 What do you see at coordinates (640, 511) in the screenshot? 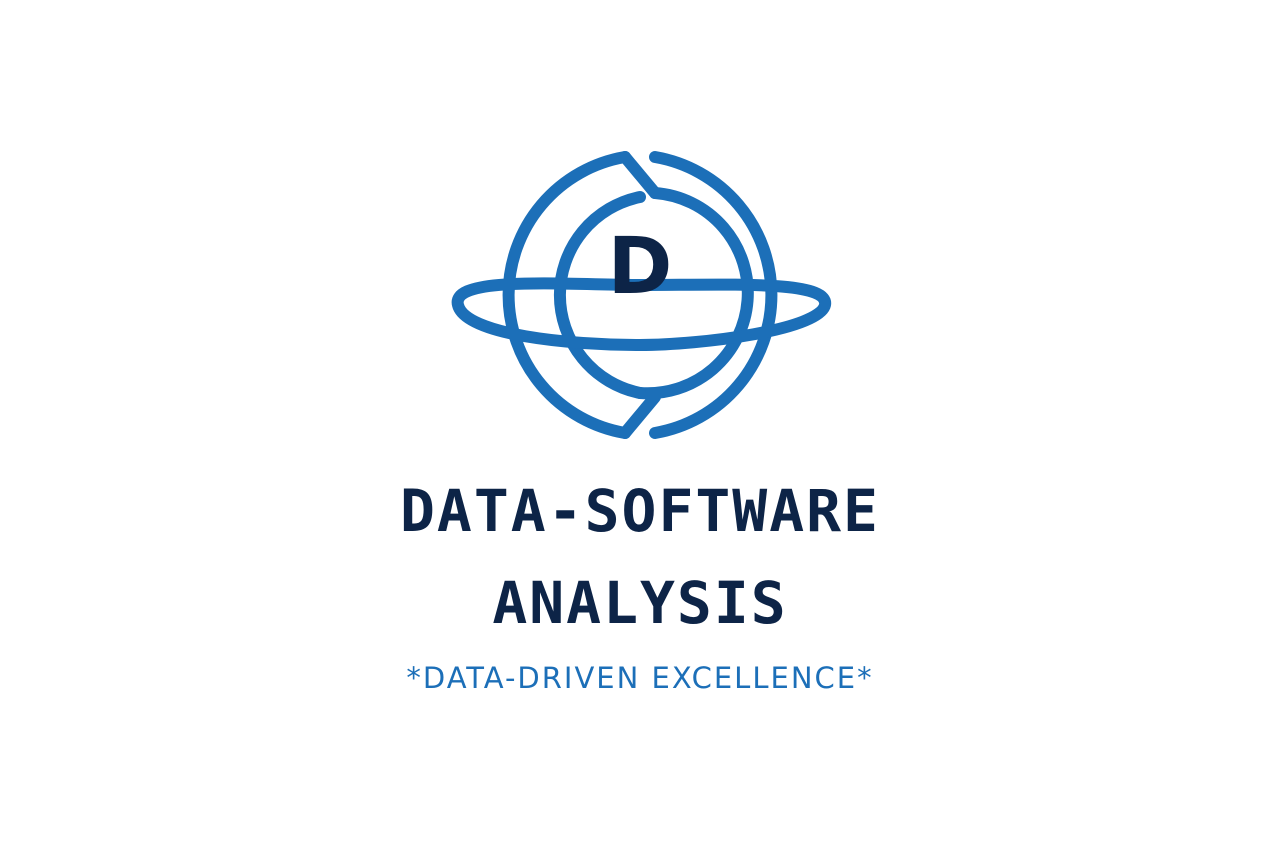
I see `brand-name-line-1: DATA-SOFTWARE` at bounding box center [640, 511].